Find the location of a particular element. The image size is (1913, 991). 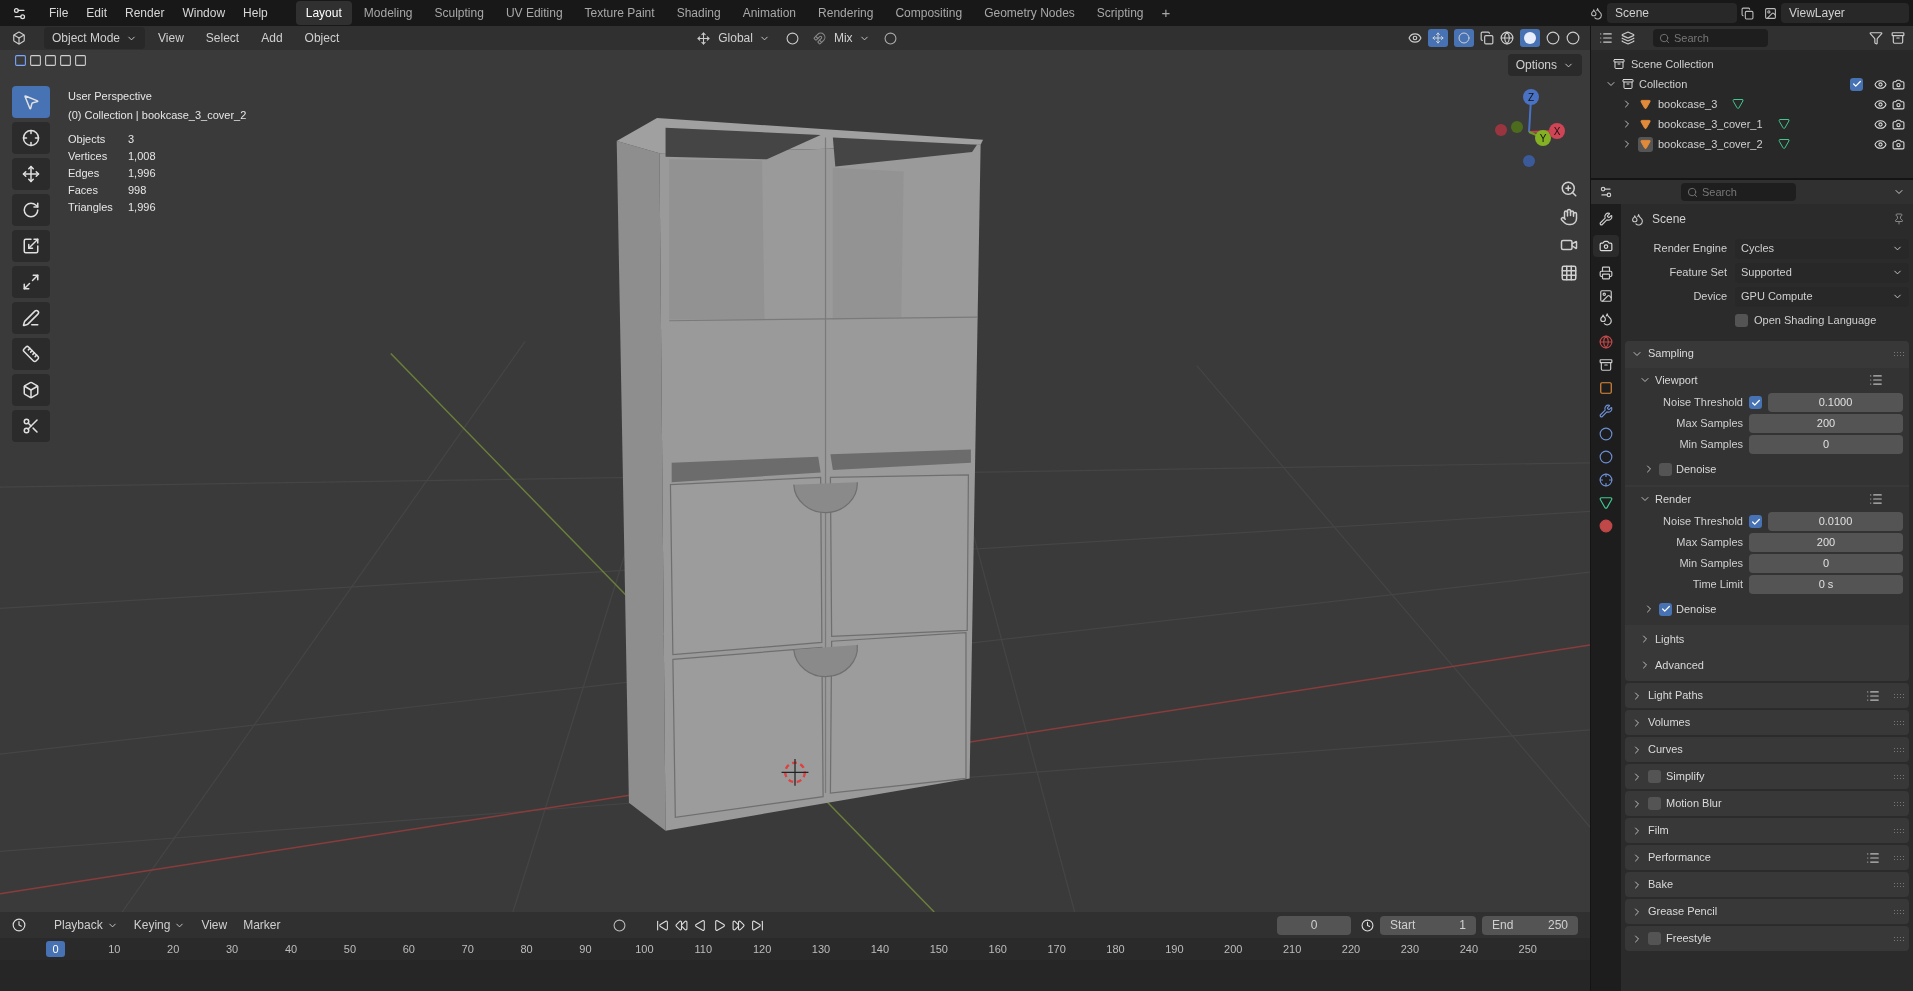

overlay-toggle-button is located at coordinates (1464, 38).